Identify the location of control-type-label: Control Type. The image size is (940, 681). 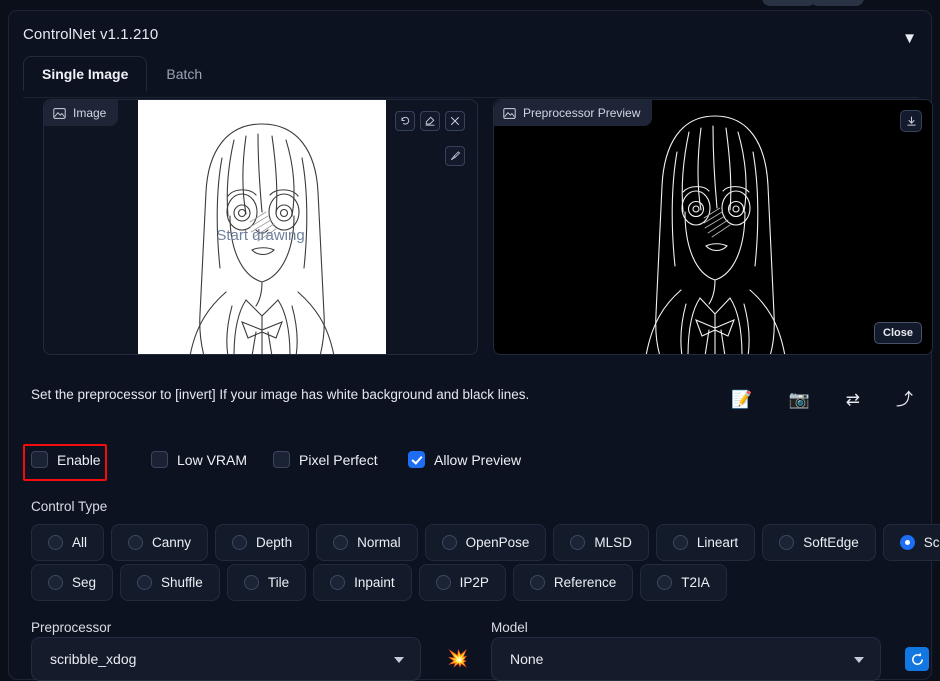
(69, 506).